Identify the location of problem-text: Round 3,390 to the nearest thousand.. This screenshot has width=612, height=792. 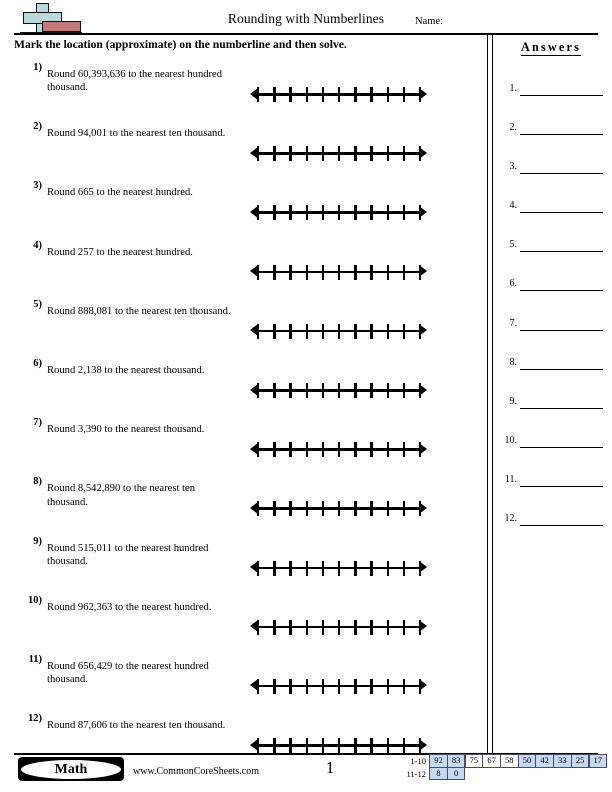
(126, 430).